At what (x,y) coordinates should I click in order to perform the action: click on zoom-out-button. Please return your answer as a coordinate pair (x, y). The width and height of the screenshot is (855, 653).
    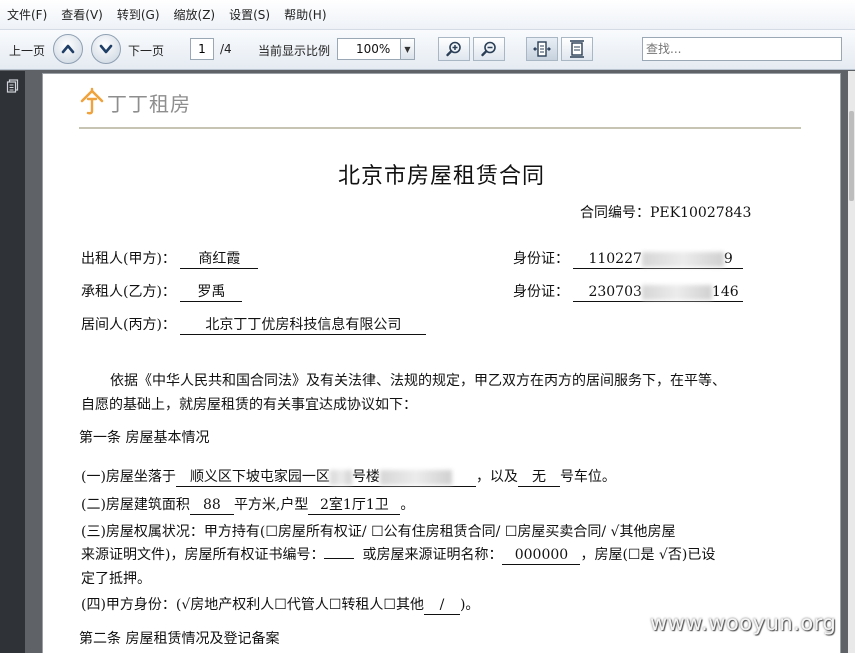
    Looking at the image, I should click on (489, 49).